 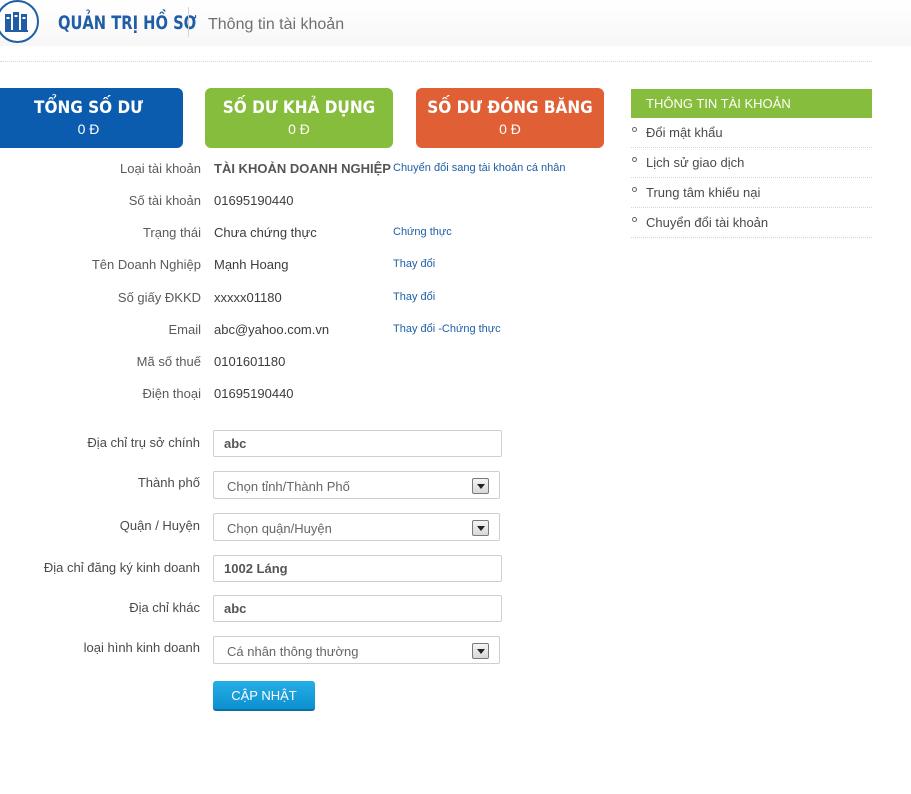 I want to click on email-label: Email, so click(x=184, y=329).